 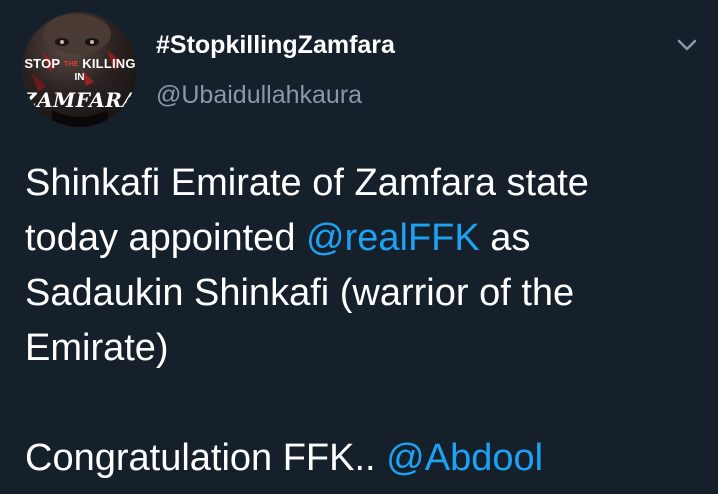 I want to click on tweet-text-segment: Congratulation FFK.., so click(x=206, y=458).